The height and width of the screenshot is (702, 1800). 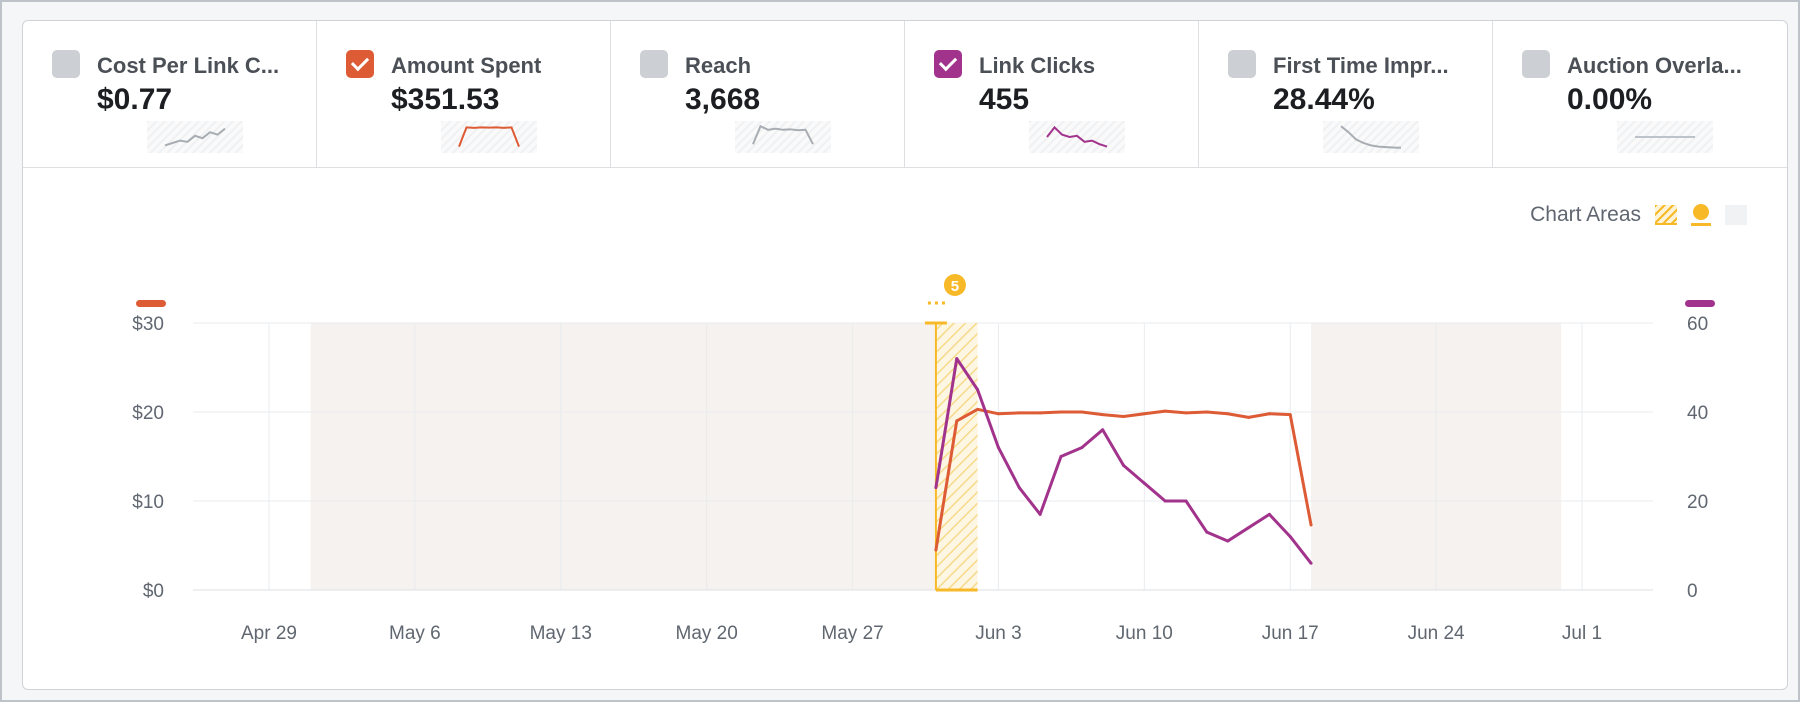 What do you see at coordinates (718, 65) in the screenshot?
I see `metric-label: Reach` at bounding box center [718, 65].